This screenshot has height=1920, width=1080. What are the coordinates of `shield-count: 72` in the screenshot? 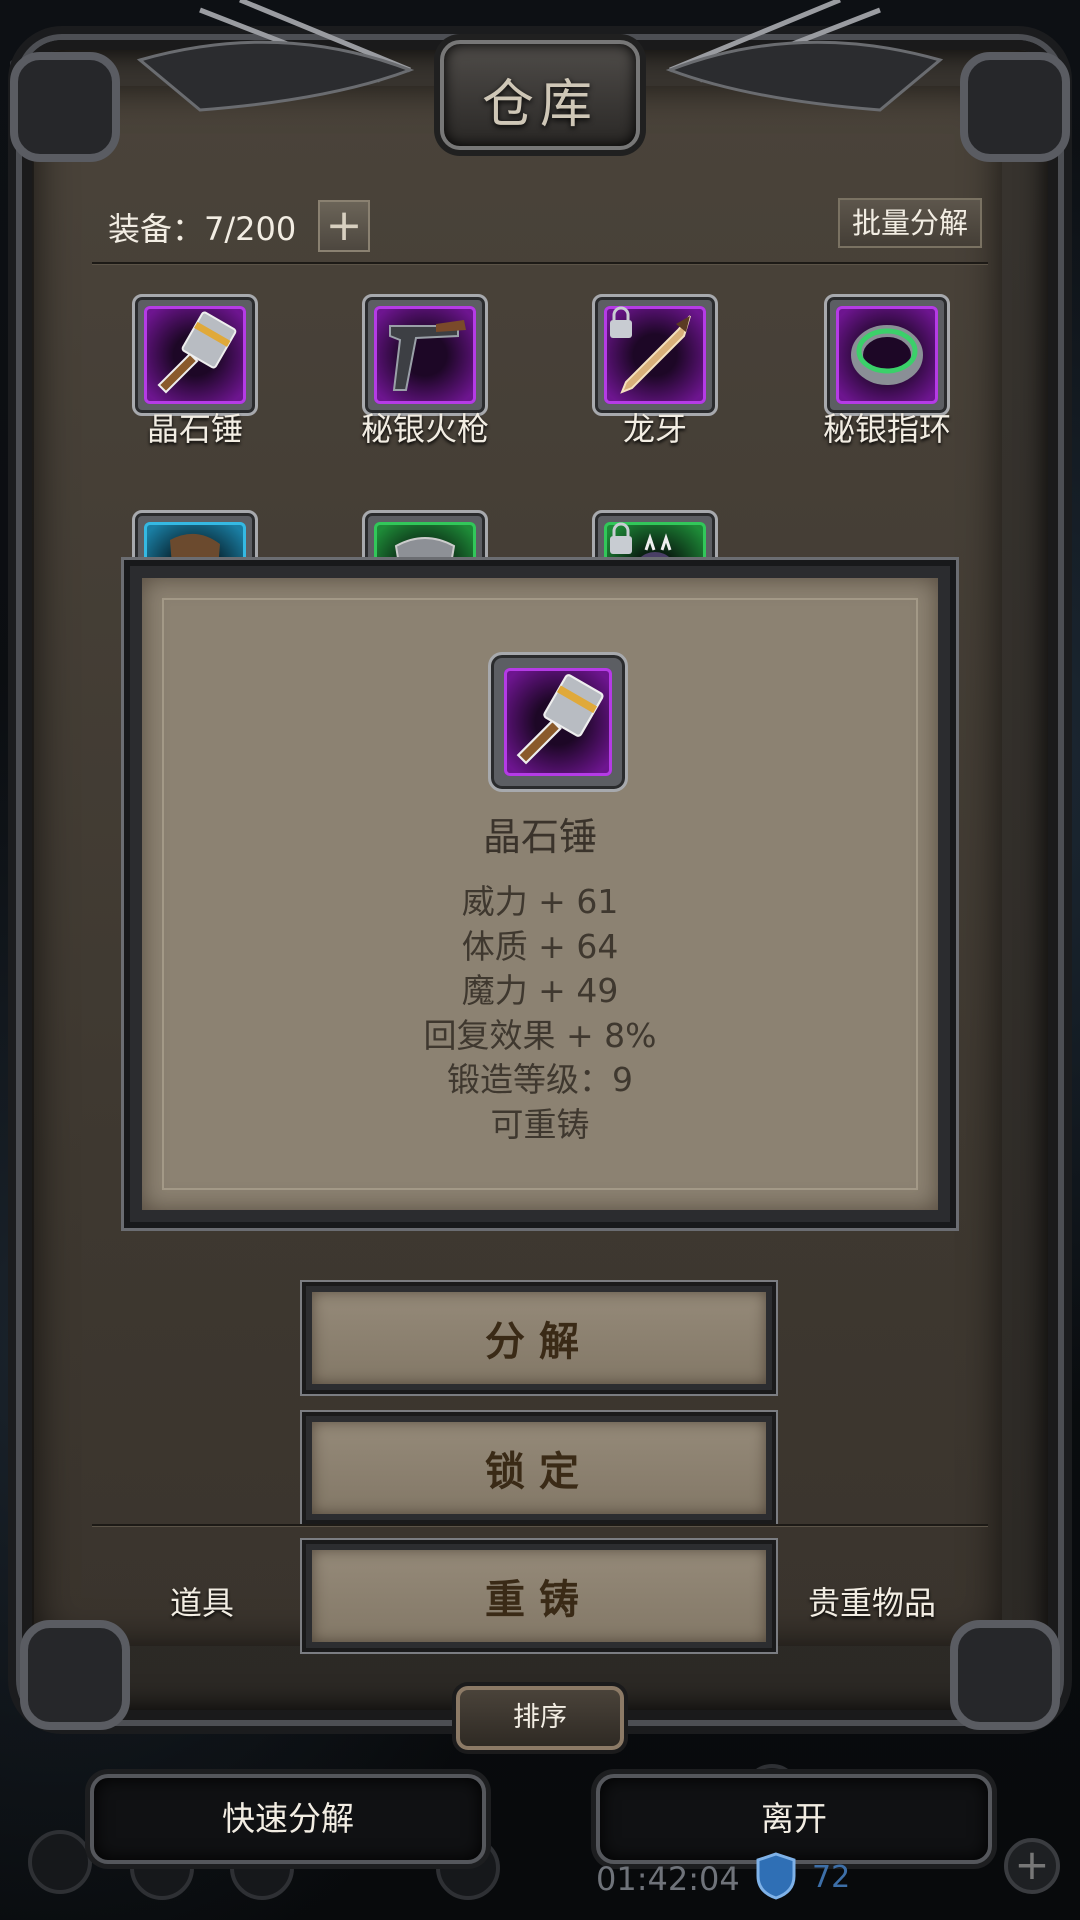 It's located at (831, 1877).